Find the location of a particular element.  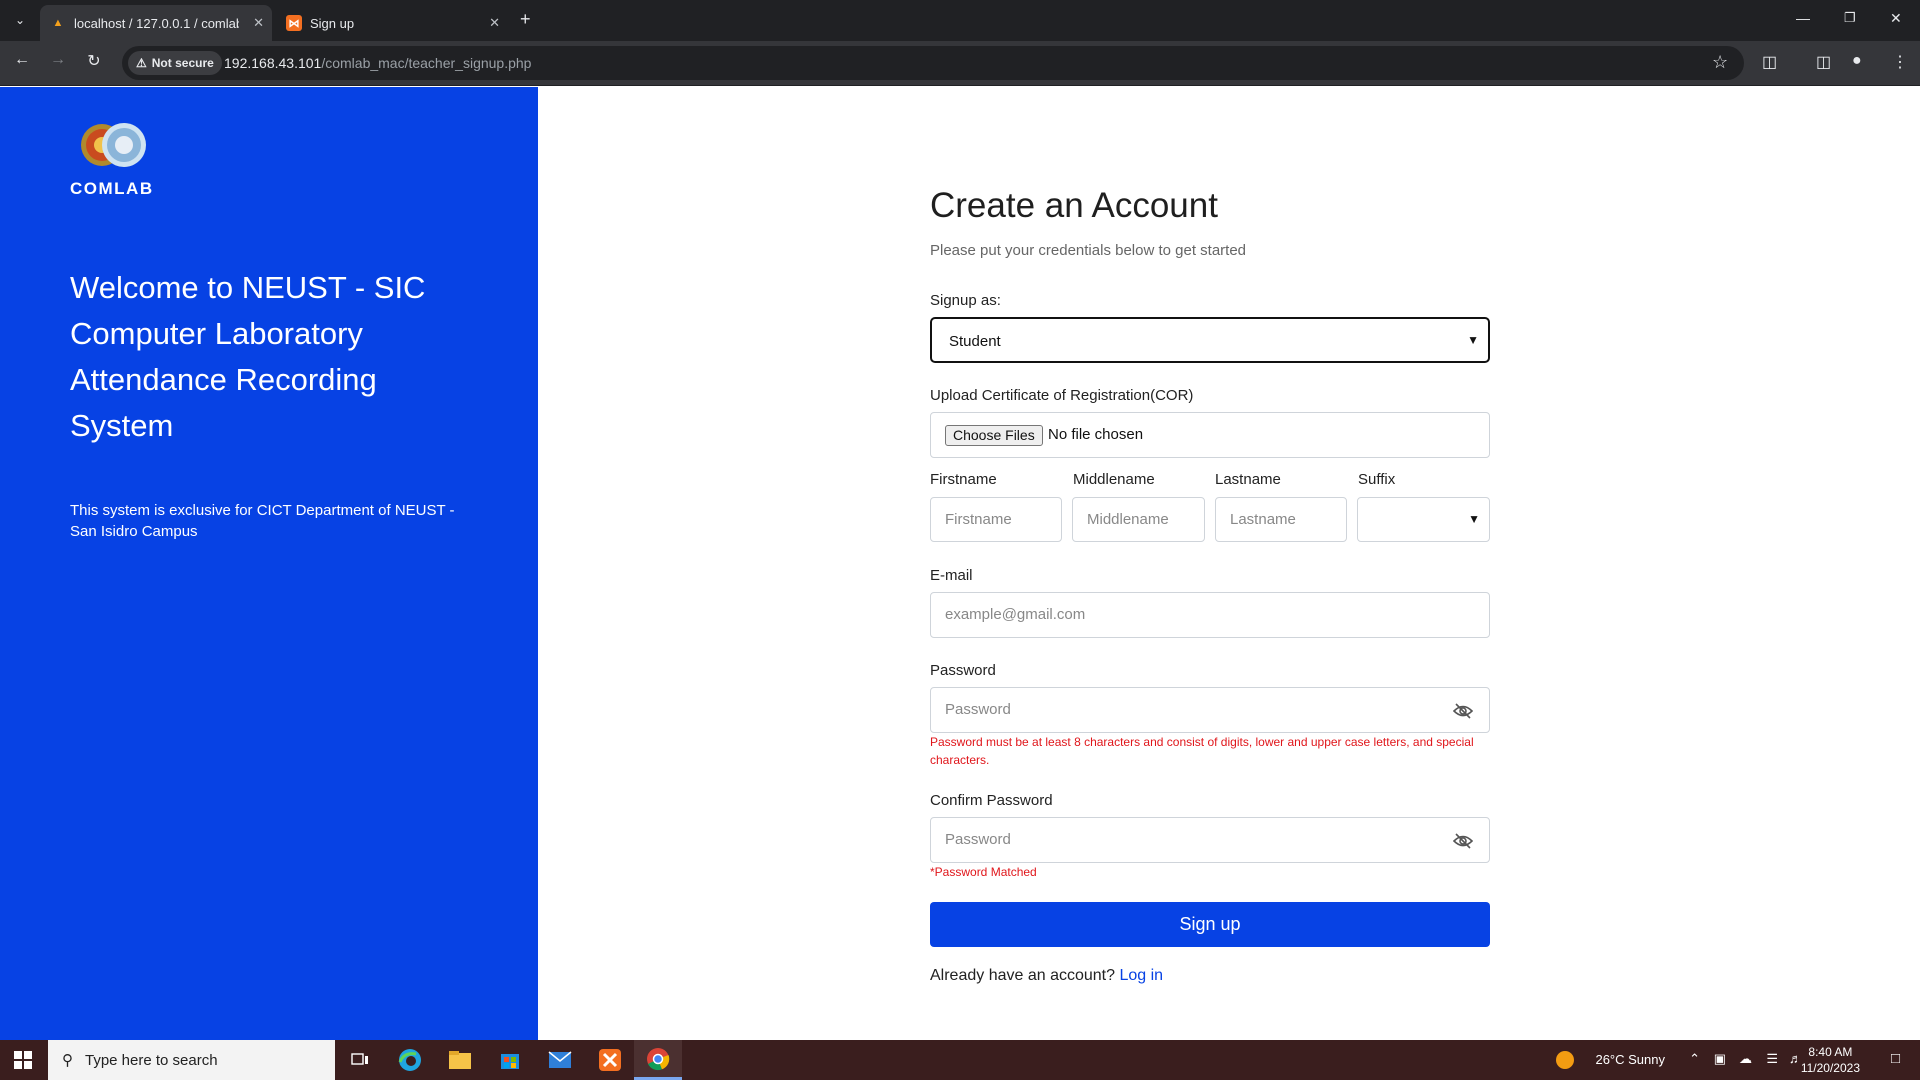

reload-icon: ↻ is located at coordinates (94, 61).